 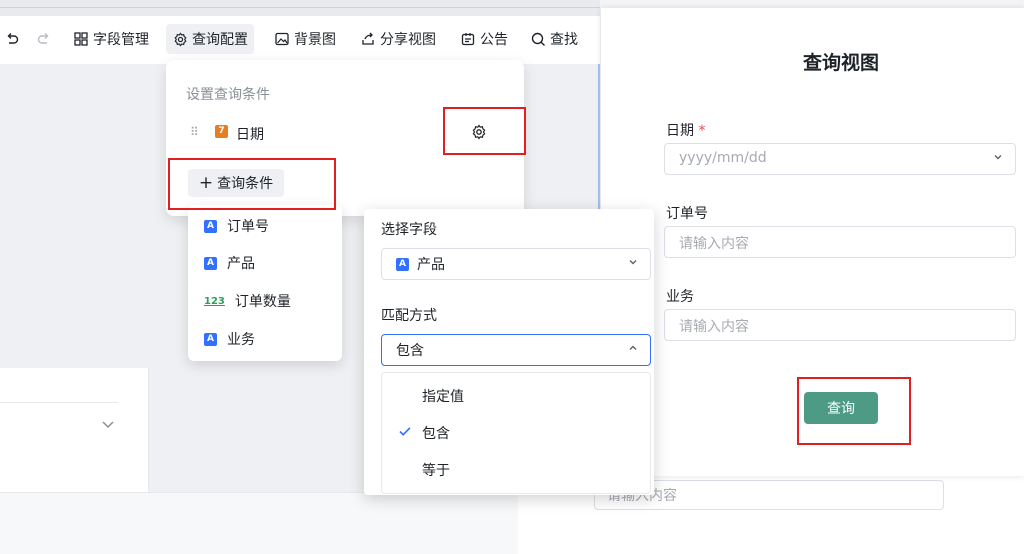 What do you see at coordinates (431, 265) in the screenshot?
I see `field-select-value: 产品` at bounding box center [431, 265].